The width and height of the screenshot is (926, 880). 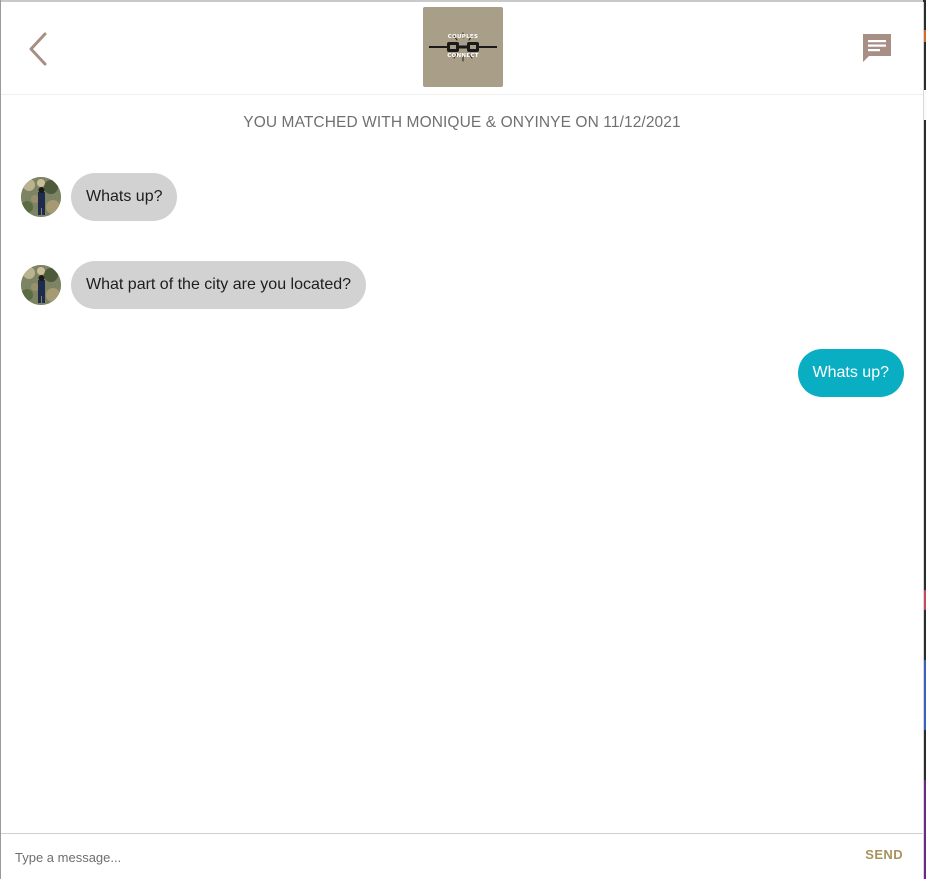 I want to click on back-button, so click(x=39, y=49).